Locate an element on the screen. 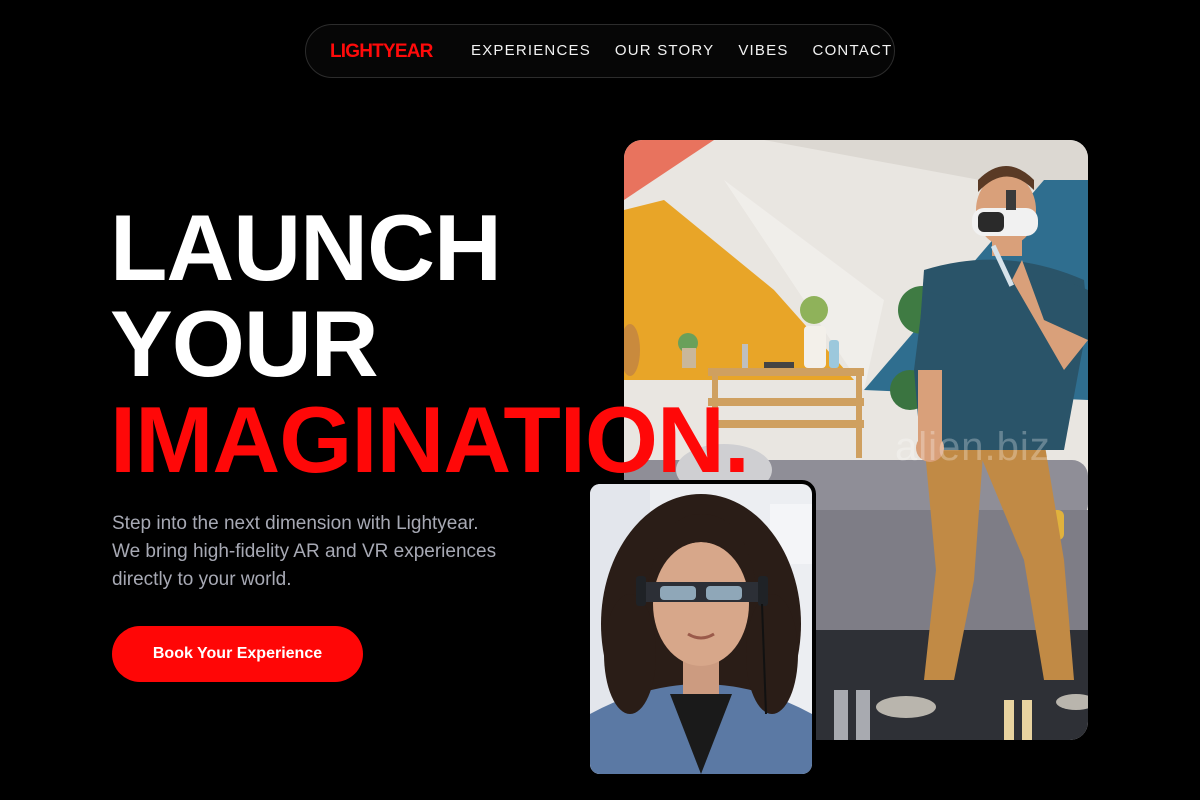 The width and height of the screenshot is (1200, 800). nav-link-our-story: OUR STORY is located at coordinates (664, 50).